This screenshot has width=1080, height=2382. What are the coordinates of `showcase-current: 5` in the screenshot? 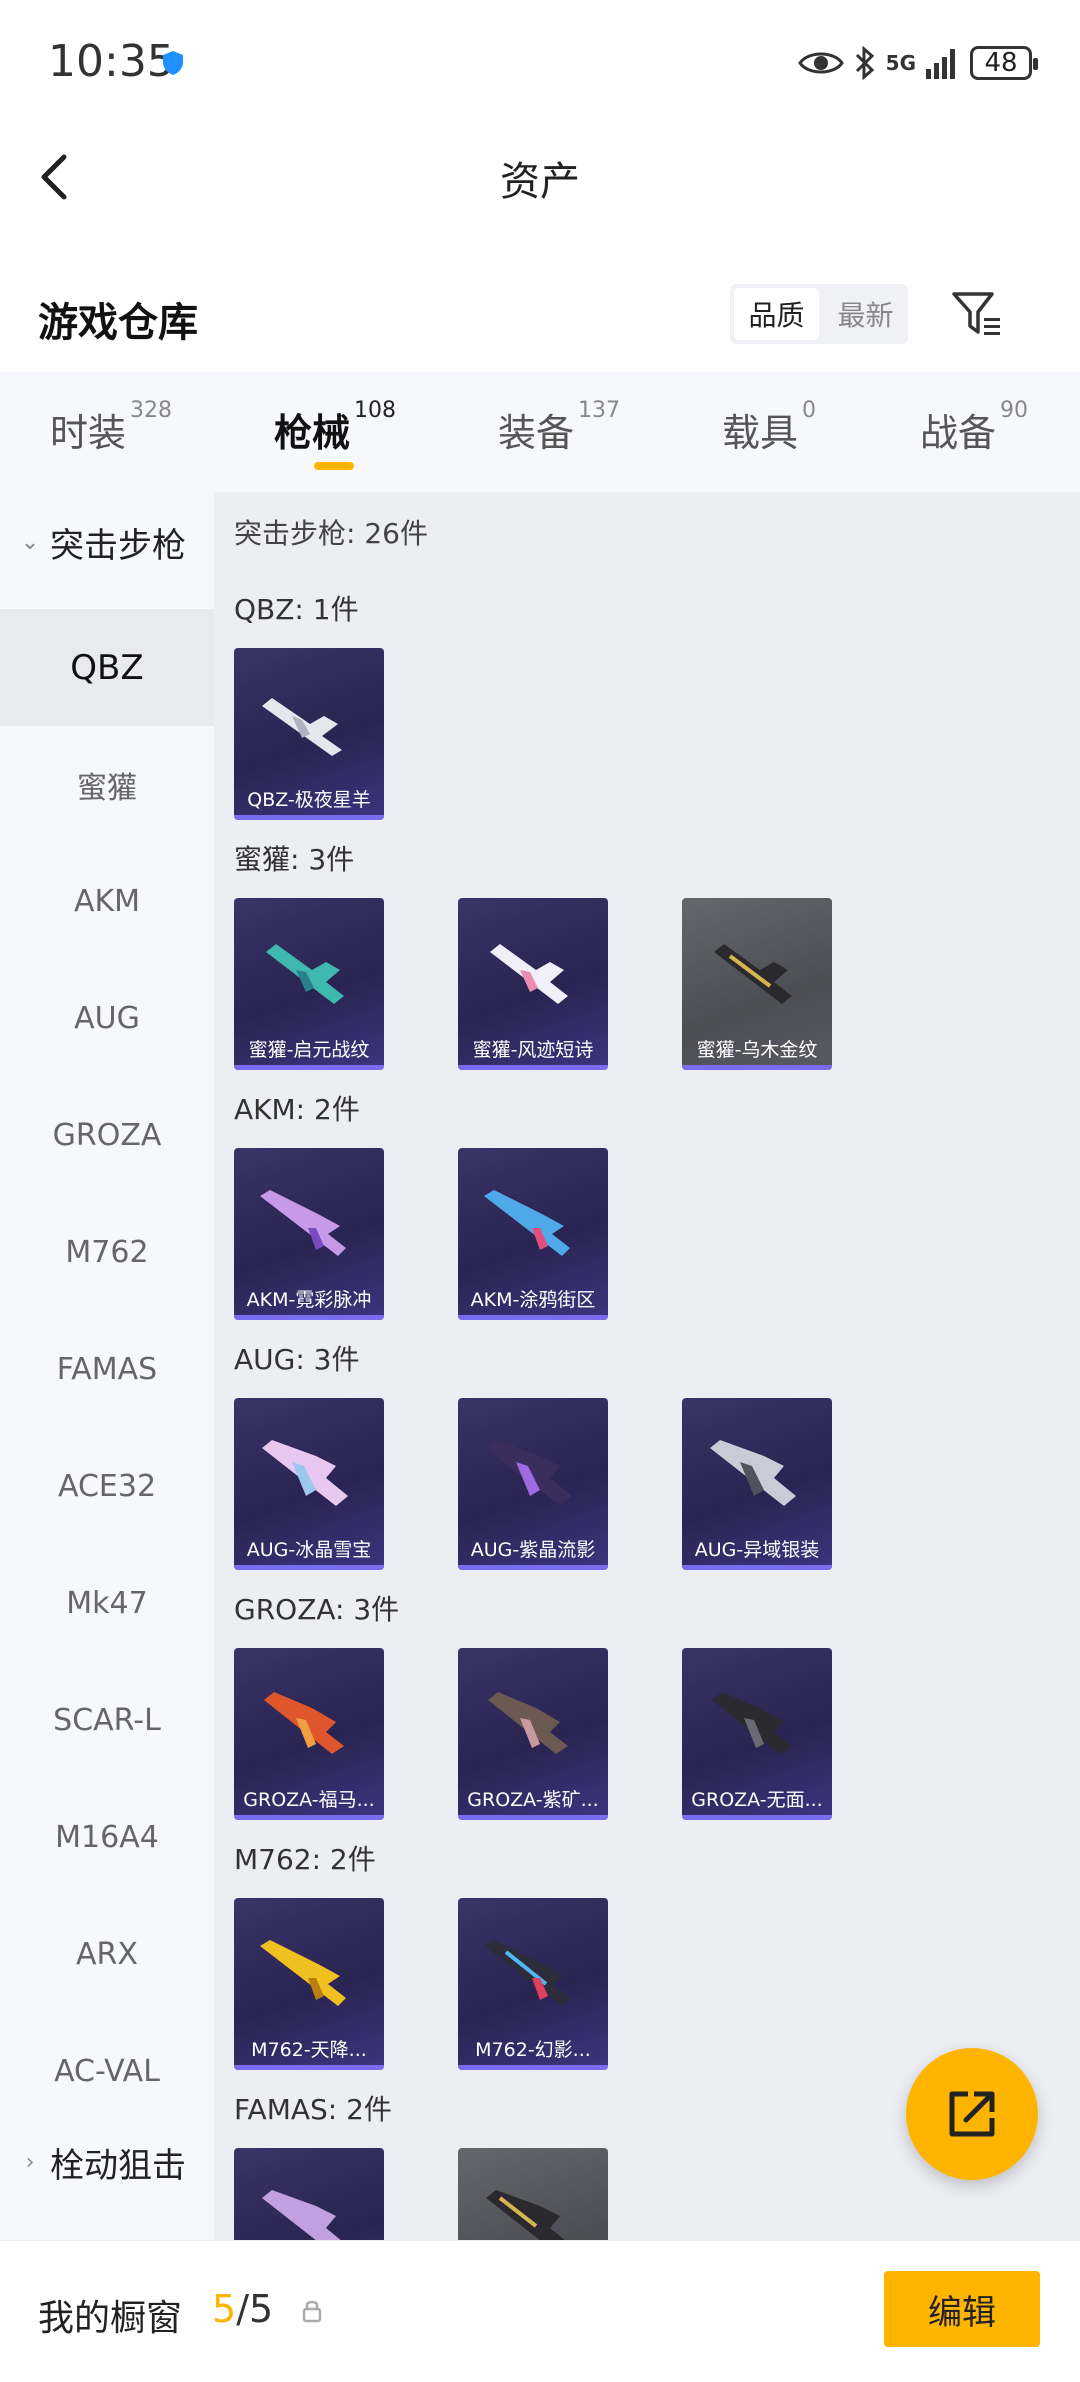 It's located at (224, 2309).